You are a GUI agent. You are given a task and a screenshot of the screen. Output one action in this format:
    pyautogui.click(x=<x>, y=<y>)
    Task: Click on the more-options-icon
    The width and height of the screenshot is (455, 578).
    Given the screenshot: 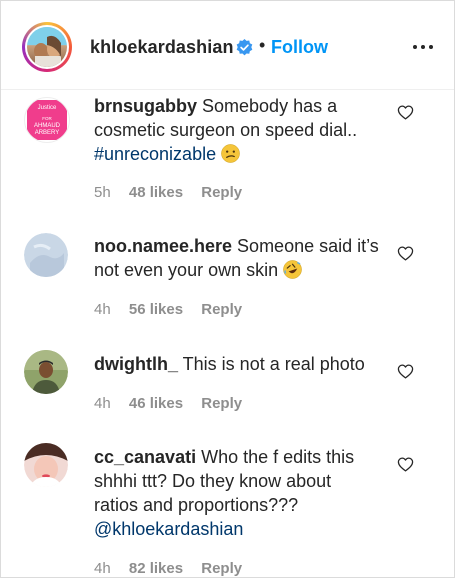 What is the action you would take?
    pyautogui.click(x=423, y=47)
    